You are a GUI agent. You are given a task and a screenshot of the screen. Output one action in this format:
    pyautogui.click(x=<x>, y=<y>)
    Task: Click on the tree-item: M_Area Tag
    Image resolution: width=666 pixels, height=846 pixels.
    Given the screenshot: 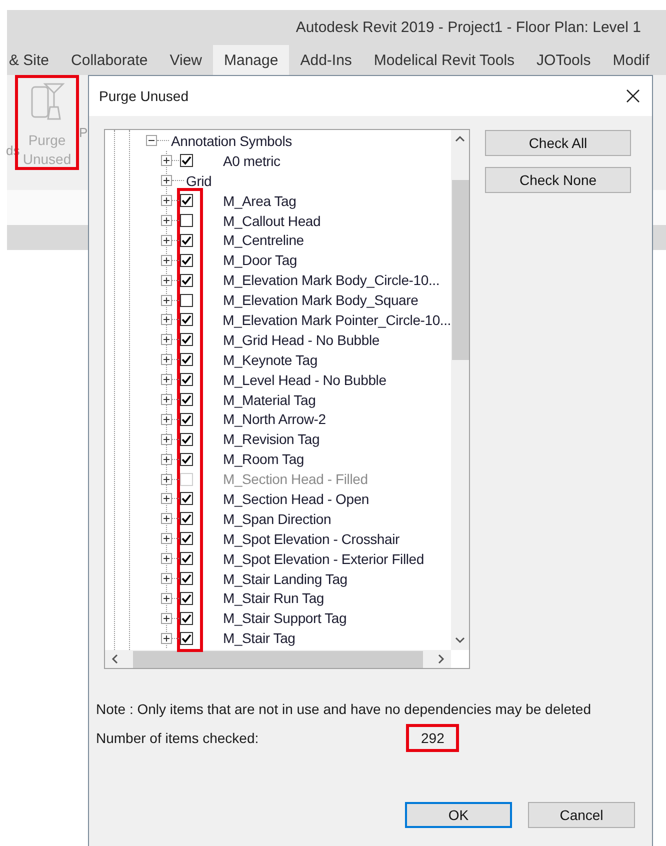 What is the action you would take?
    pyautogui.click(x=306, y=200)
    